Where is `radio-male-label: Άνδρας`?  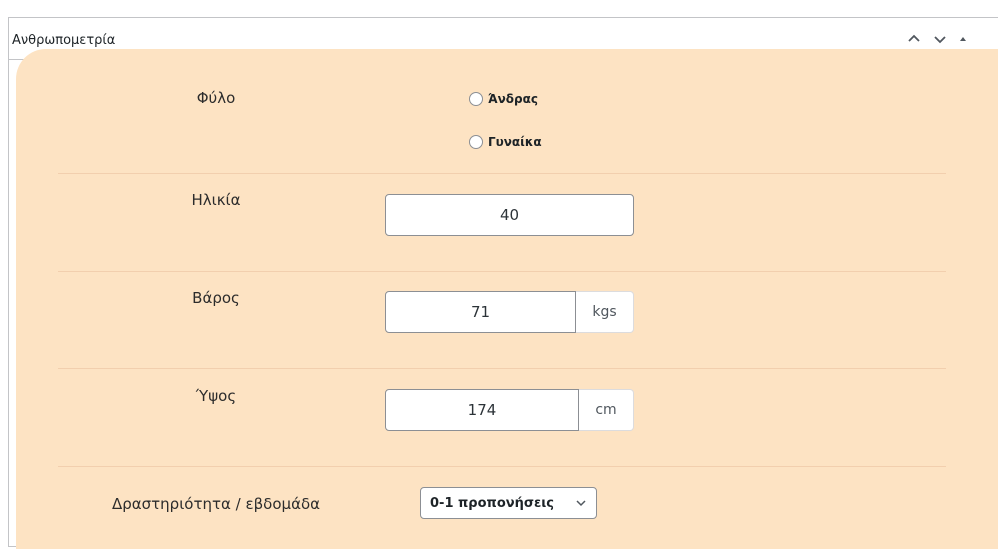 radio-male-label: Άνδρας is located at coordinates (513, 99).